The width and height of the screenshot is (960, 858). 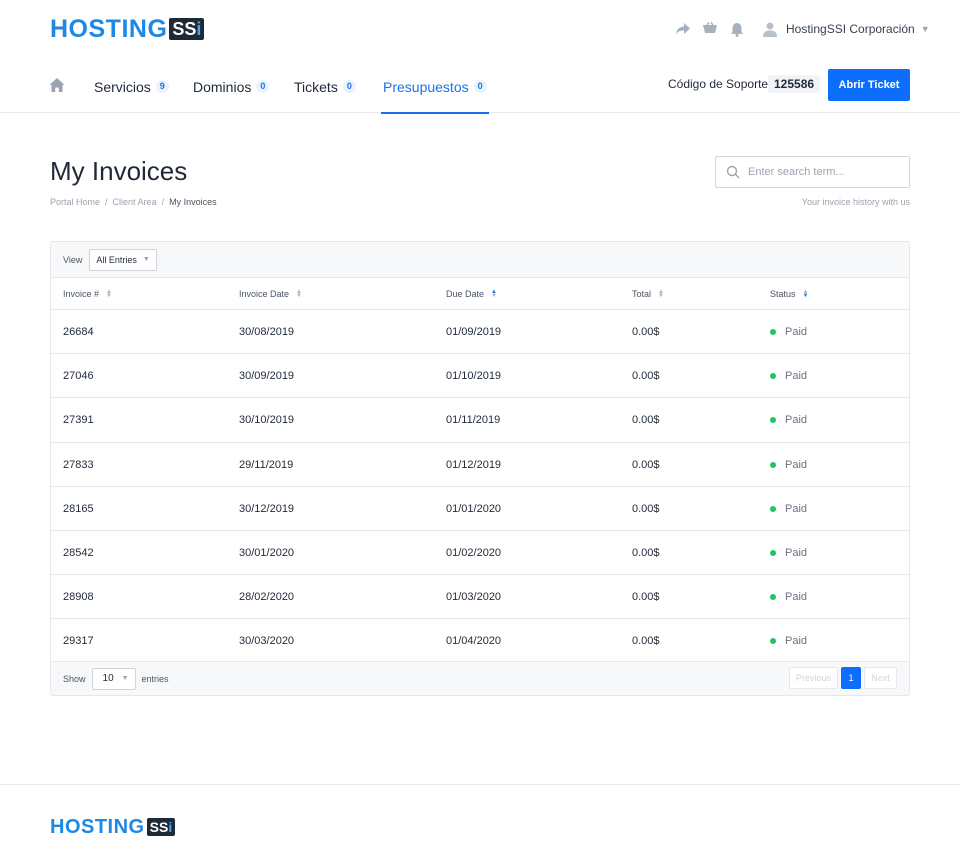 I want to click on invoice-date: 29/11/2019, so click(x=266, y=464).